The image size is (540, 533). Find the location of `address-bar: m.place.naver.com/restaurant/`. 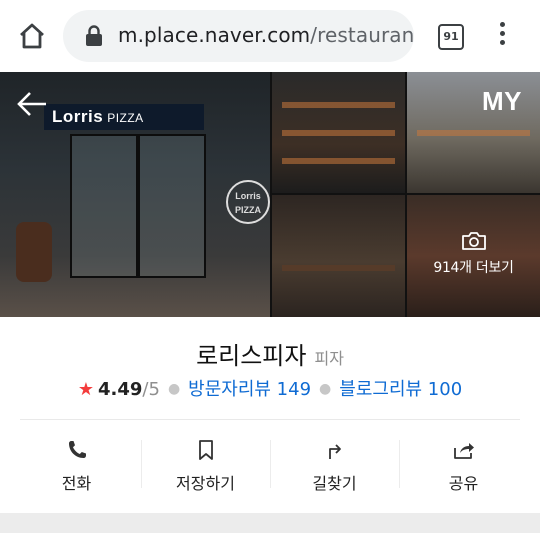

address-bar: m.place.naver.com/restaurant/ is located at coordinates (238, 36).